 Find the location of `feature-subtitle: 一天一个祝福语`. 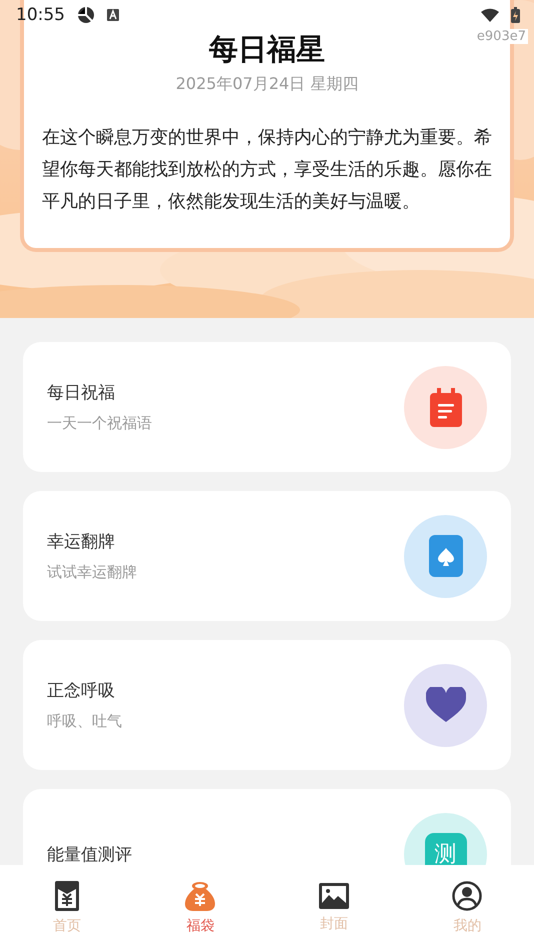

feature-subtitle: 一天一个祝福语 is located at coordinates (99, 423).